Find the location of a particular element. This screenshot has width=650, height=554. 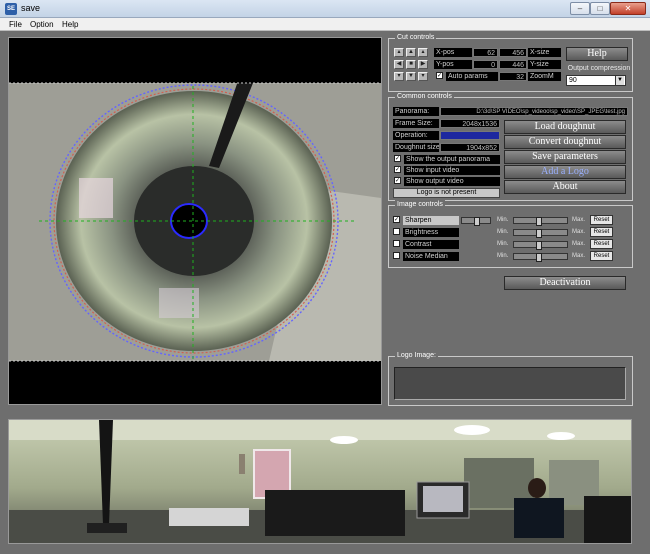

logo-status: Logo is not present is located at coordinates (446, 193).